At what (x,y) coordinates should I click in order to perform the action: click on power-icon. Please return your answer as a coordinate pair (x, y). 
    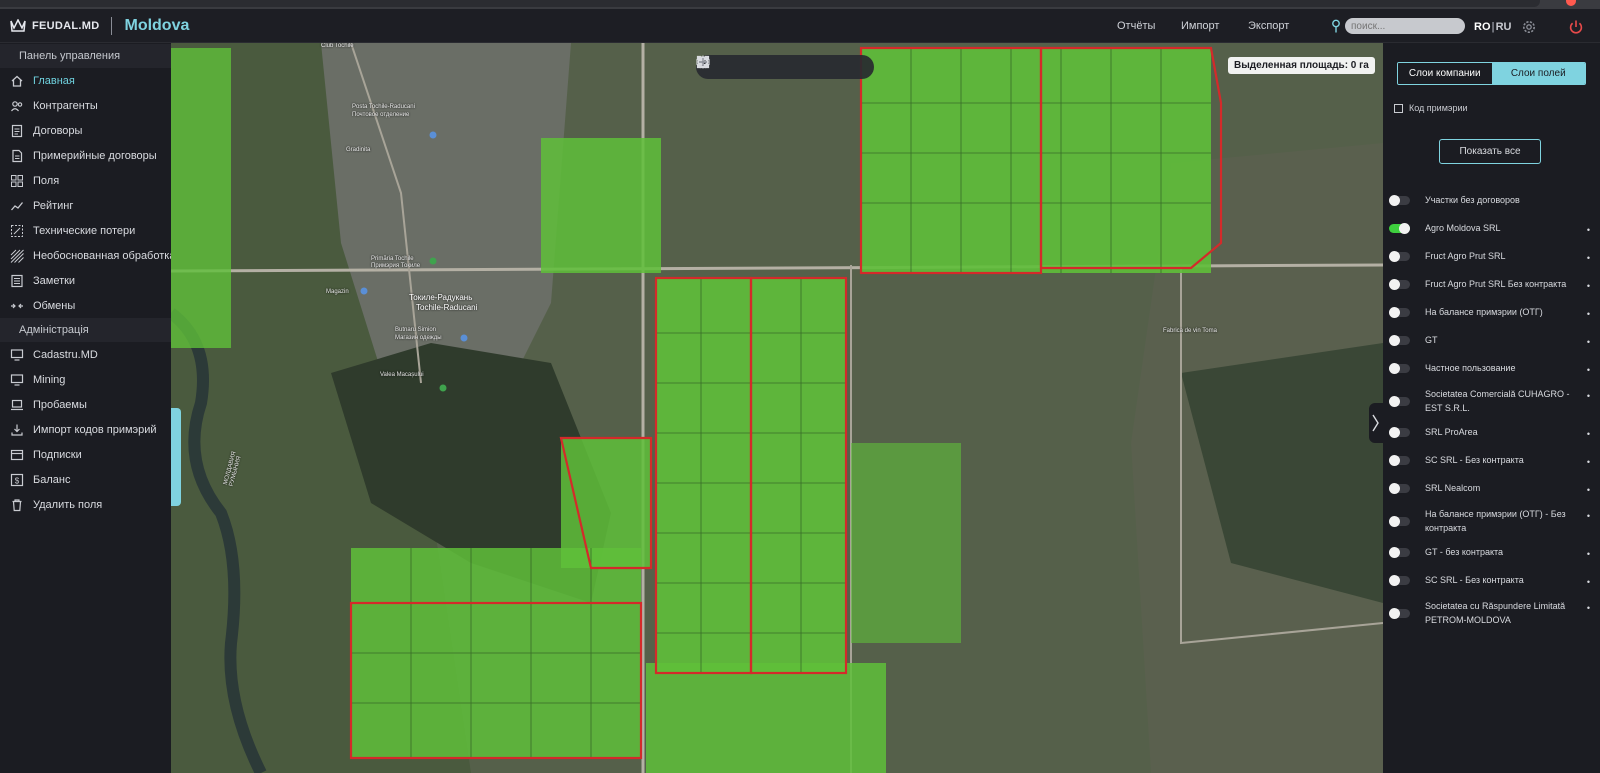
    Looking at the image, I should click on (1576, 27).